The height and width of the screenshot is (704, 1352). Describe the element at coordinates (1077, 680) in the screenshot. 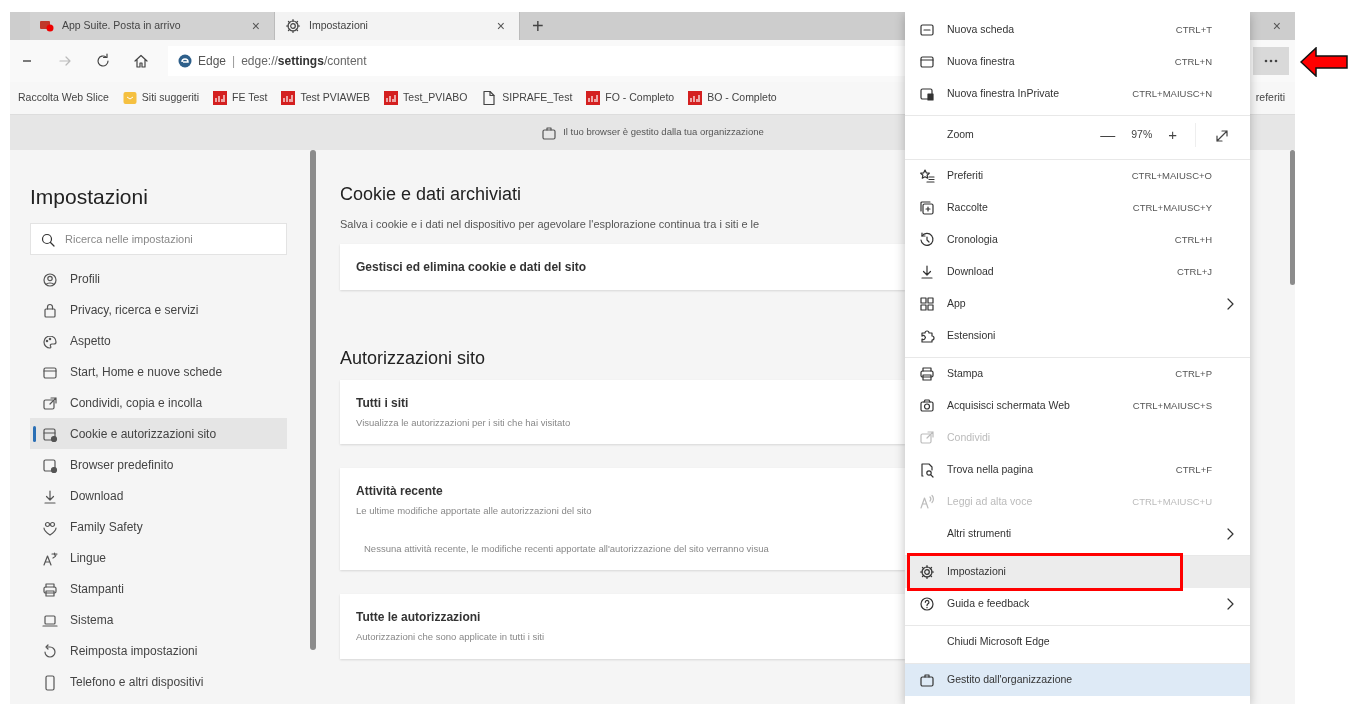

I see `menu-item: Gestito dall'organizzazione` at that location.